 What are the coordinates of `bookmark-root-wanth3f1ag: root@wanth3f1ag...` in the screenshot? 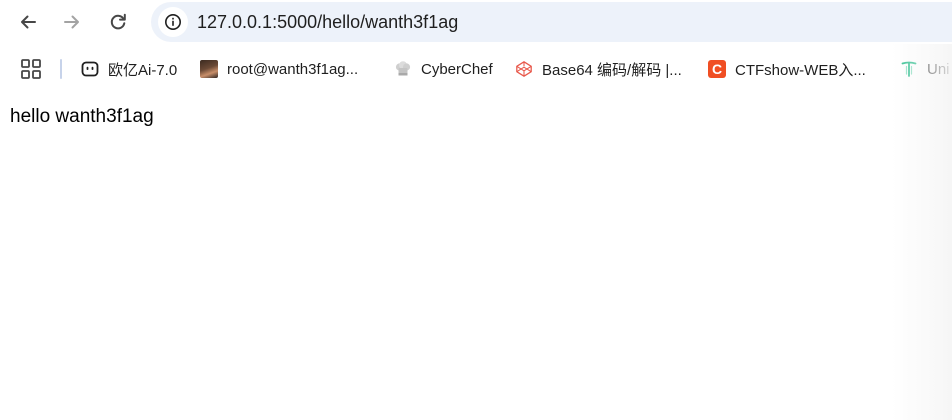 It's located at (279, 69).